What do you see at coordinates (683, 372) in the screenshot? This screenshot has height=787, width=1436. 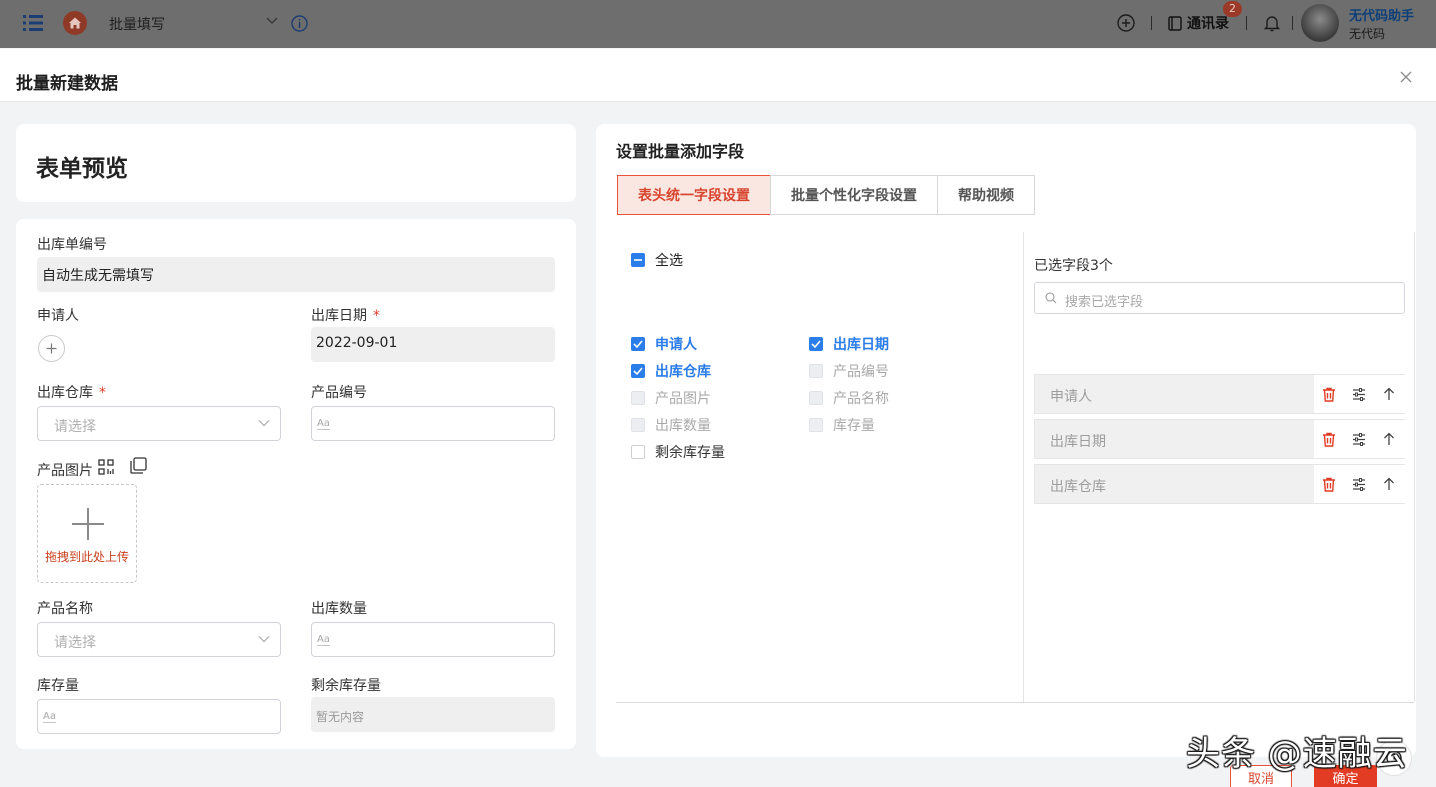 I see `field-label: 出库仓库` at bounding box center [683, 372].